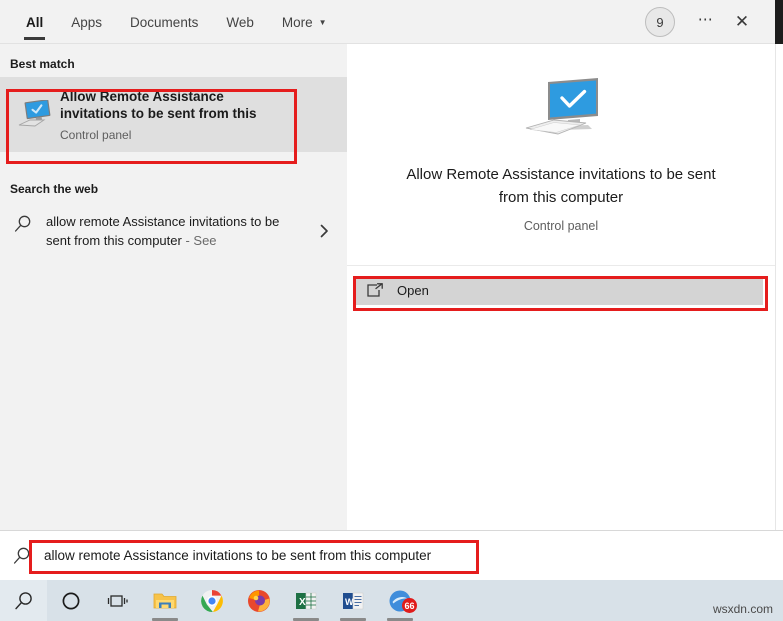 The image size is (783, 621). I want to click on svg-text: W, so click(349, 602).